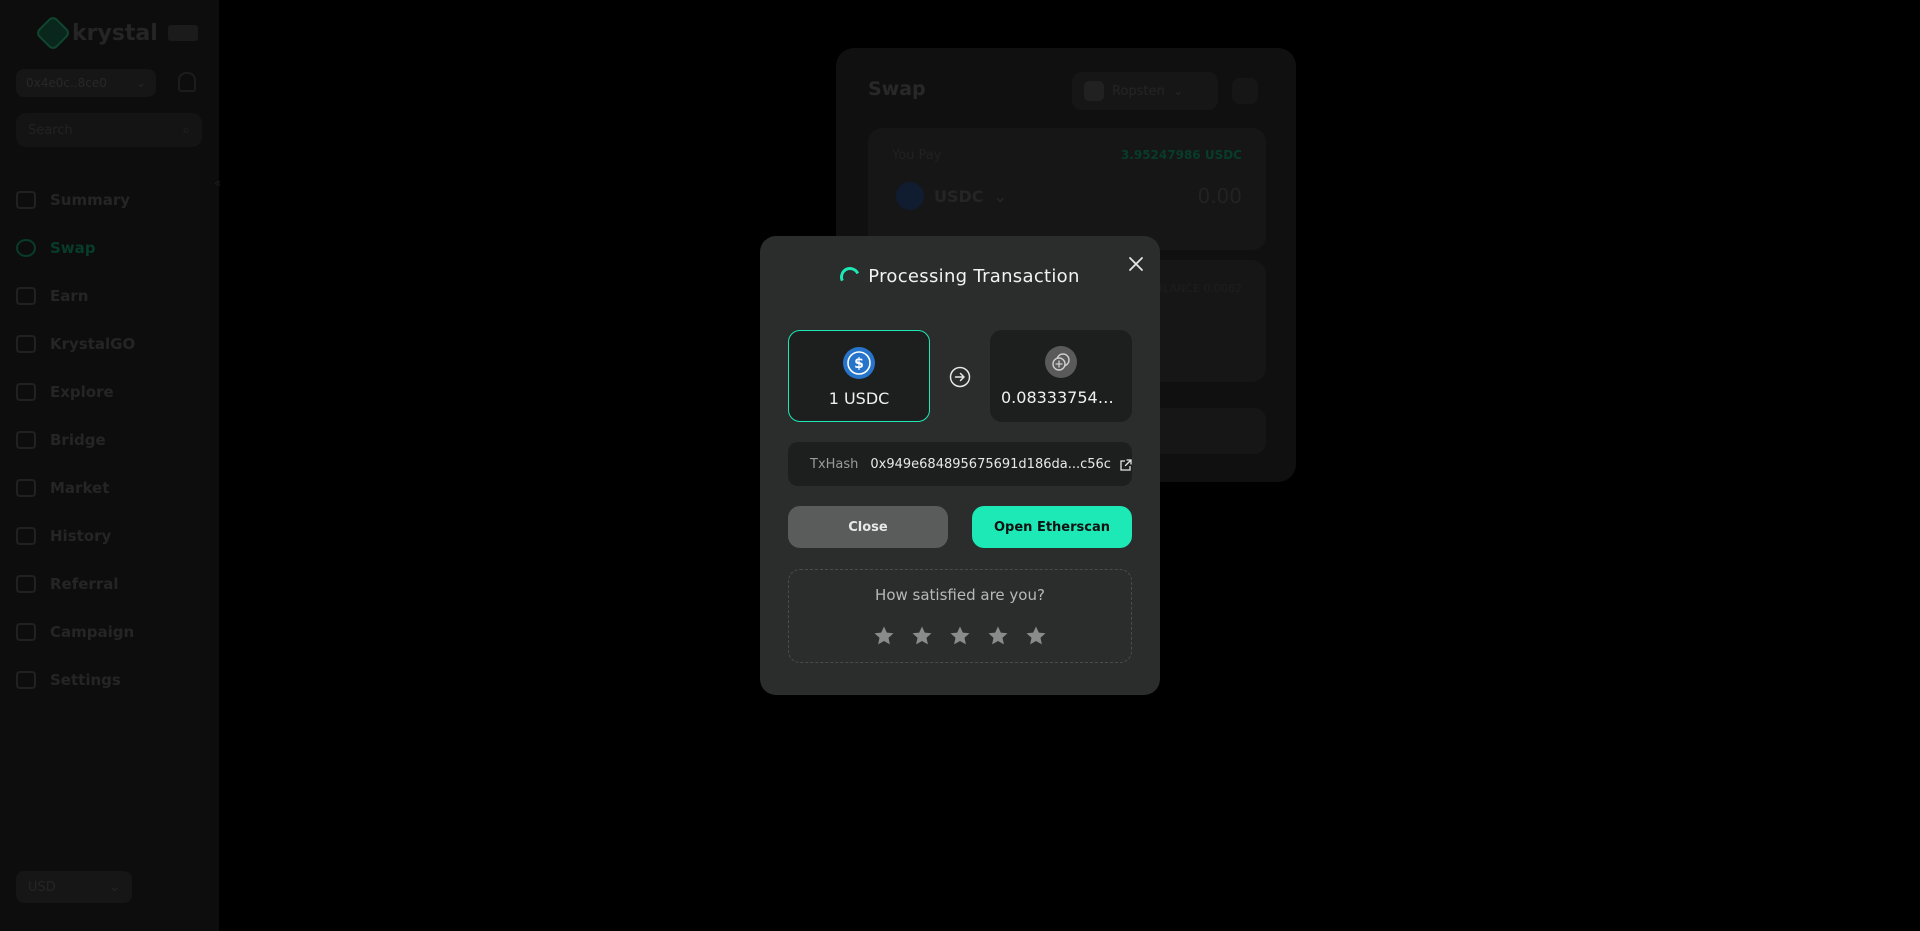  I want to click on arrow-right-circle-icon, so click(960, 377).